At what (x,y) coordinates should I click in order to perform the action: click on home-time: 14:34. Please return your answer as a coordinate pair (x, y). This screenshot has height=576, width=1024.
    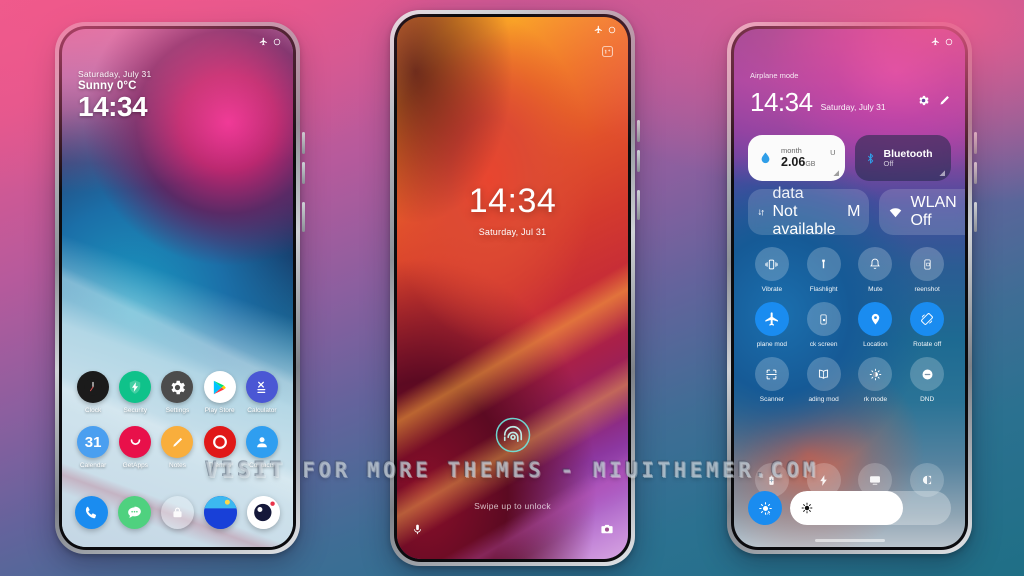
    Looking at the image, I should click on (113, 106).